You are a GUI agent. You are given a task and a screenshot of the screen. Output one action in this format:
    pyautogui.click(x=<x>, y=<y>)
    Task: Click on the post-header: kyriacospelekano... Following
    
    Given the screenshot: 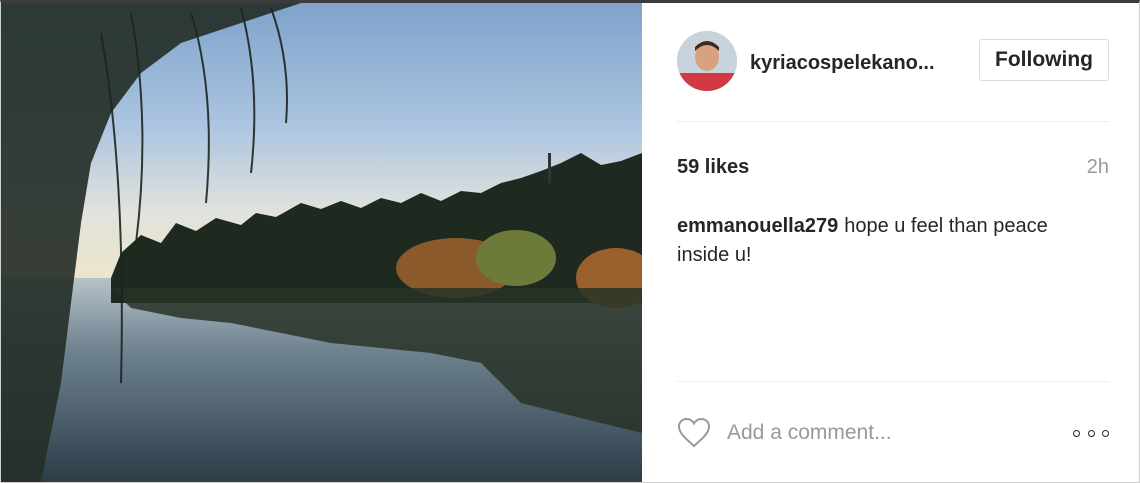 What is the action you would take?
    pyautogui.click(x=893, y=76)
    